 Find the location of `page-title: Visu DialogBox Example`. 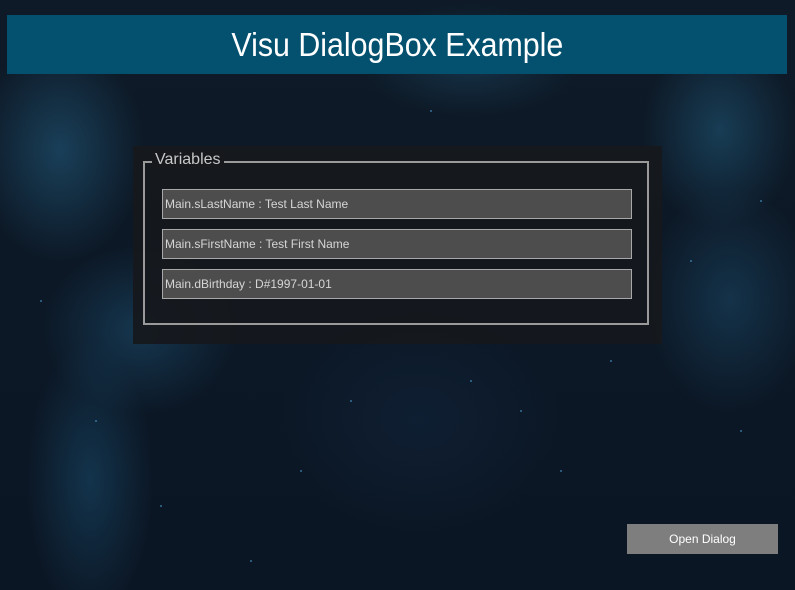

page-title: Visu DialogBox Example is located at coordinates (397, 44).